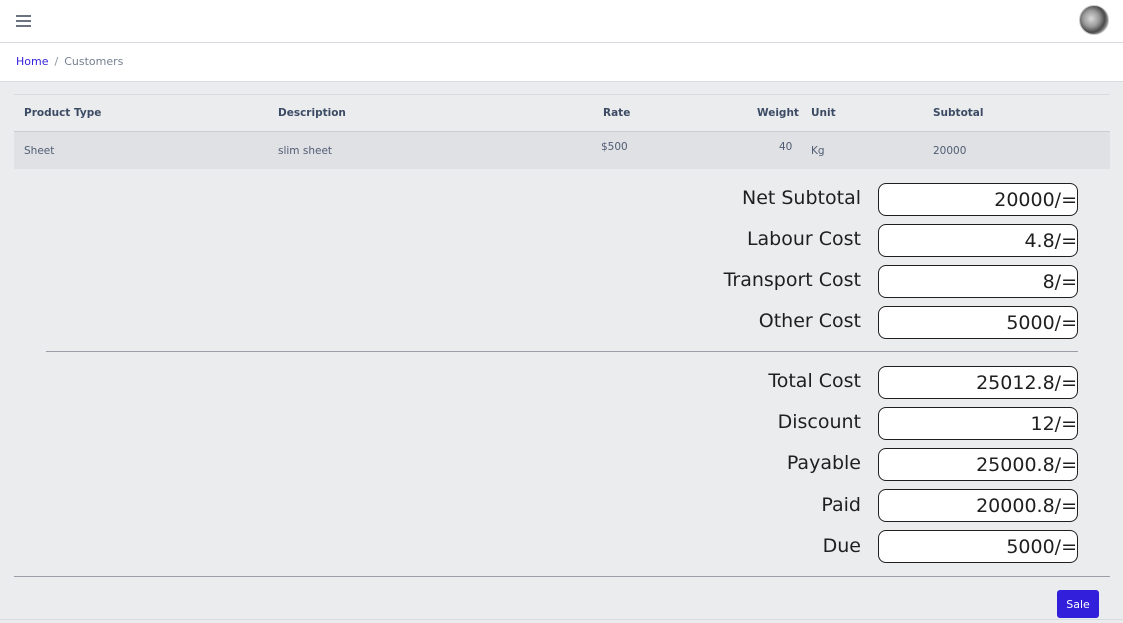  What do you see at coordinates (818, 151) in the screenshot?
I see `cell-unit: Kg` at bounding box center [818, 151].